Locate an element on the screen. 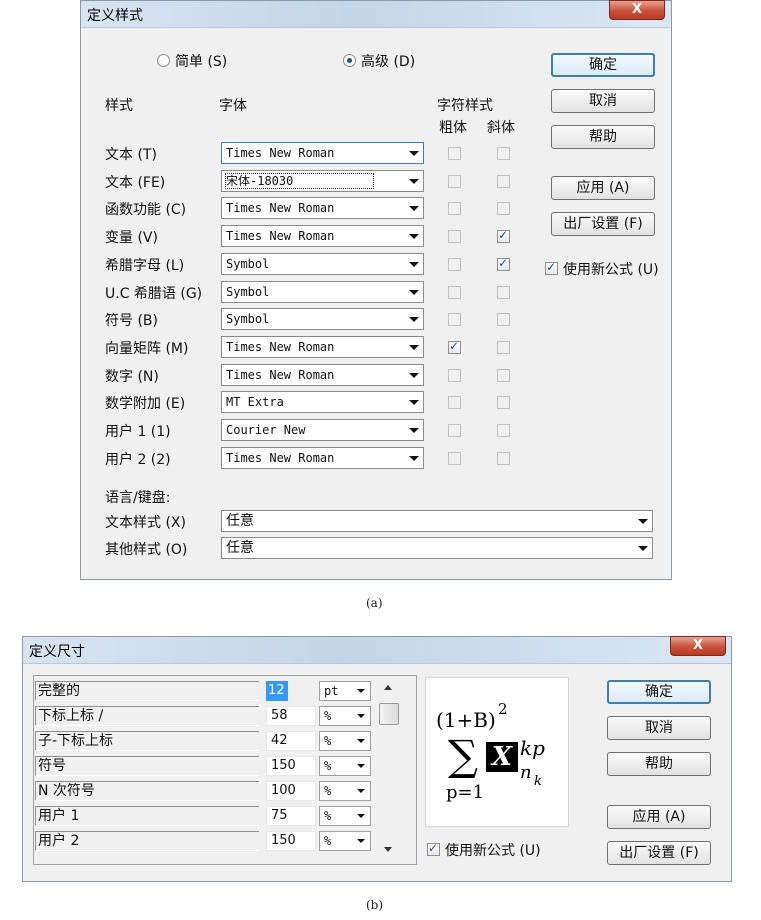 The height and width of the screenshot is (920, 761). scroll-up-icon is located at coordinates (388, 687).